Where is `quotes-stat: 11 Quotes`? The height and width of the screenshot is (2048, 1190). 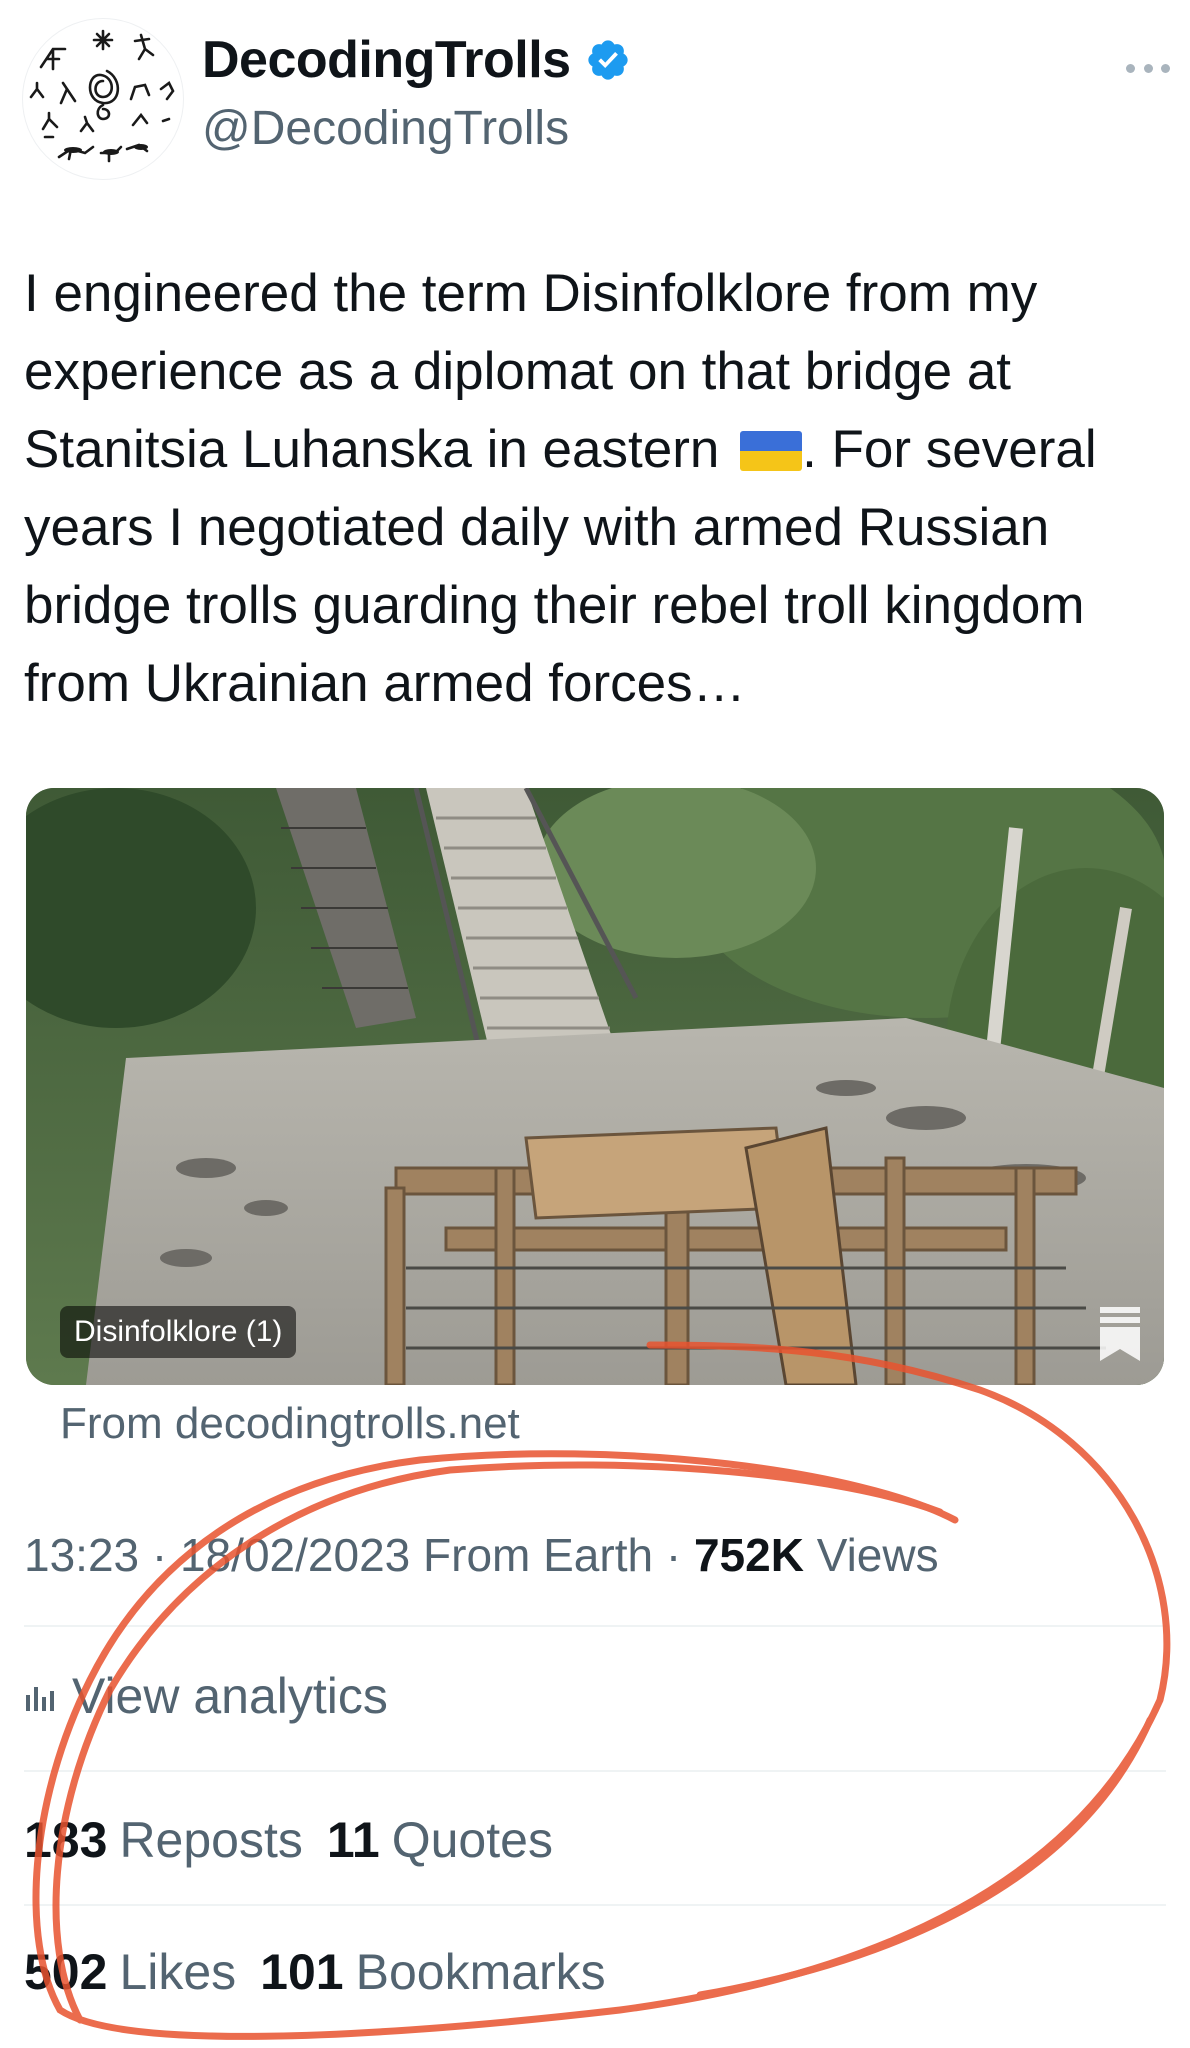
quotes-stat: 11 Quotes is located at coordinates (440, 1840).